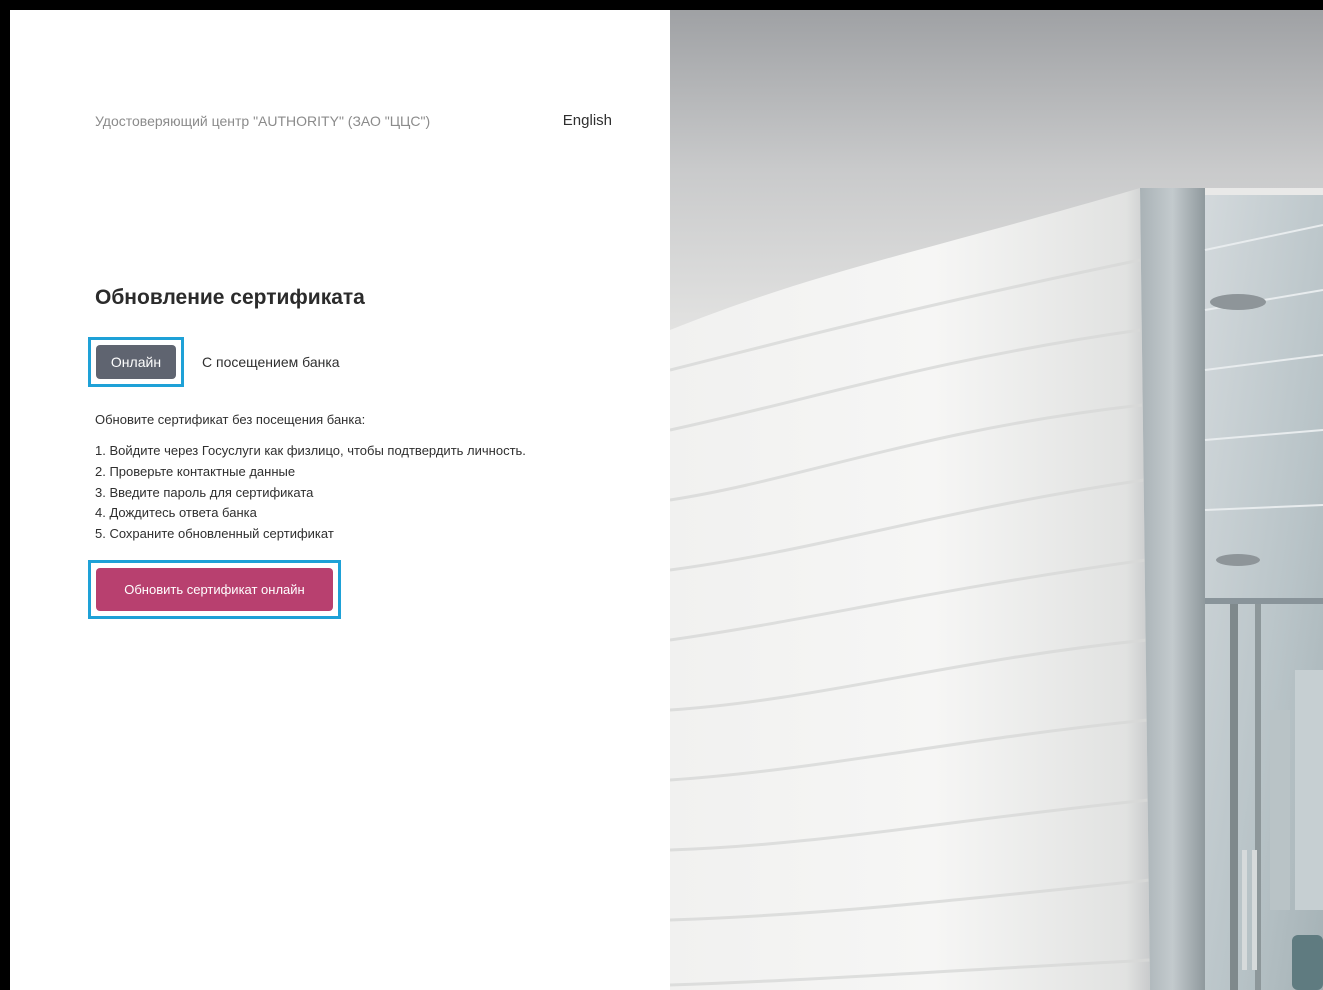 This screenshot has width=1323, height=990. I want to click on intro-text: Обновите сертификат без посещения банка:, so click(230, 419).